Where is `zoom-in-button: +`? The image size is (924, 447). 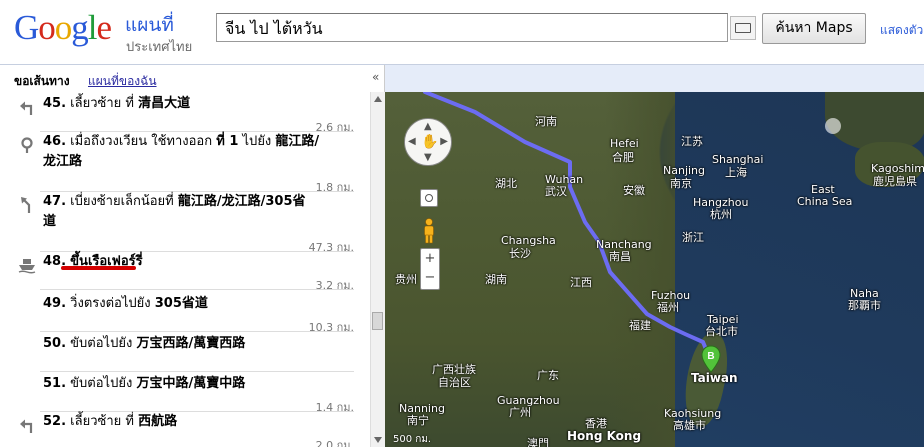
zoom-in-button: + is located at coordinates (430, 258).